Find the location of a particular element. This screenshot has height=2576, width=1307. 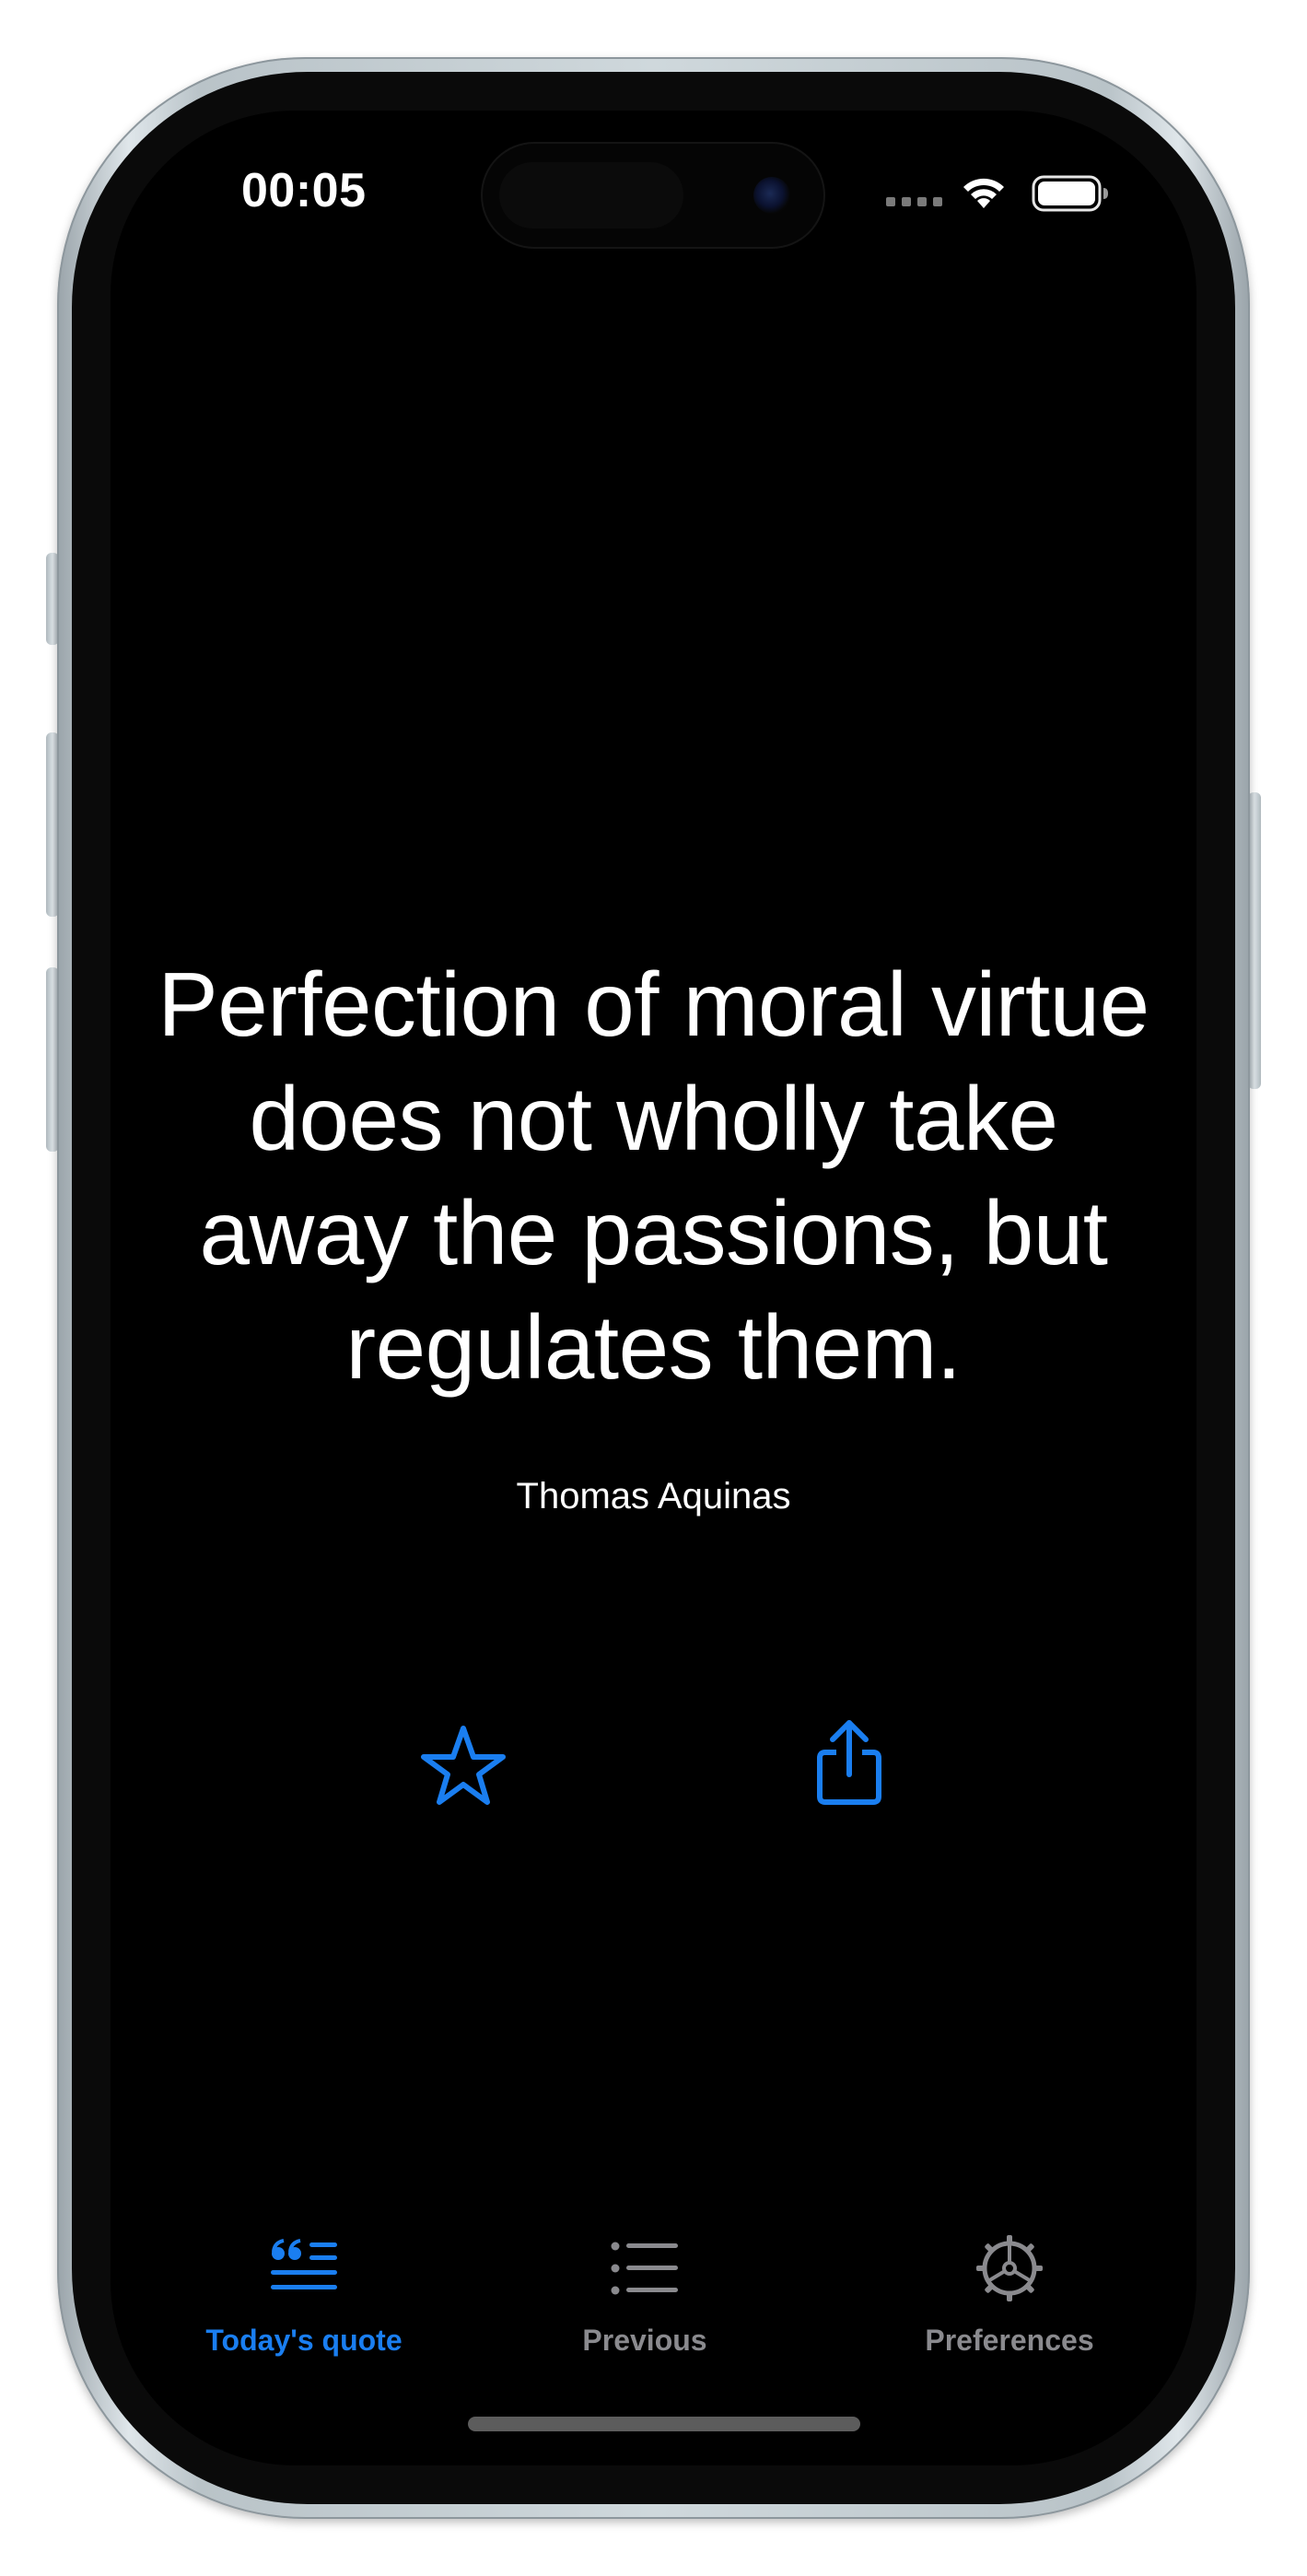

gear-icon is located at coordinates (1009, 2268).